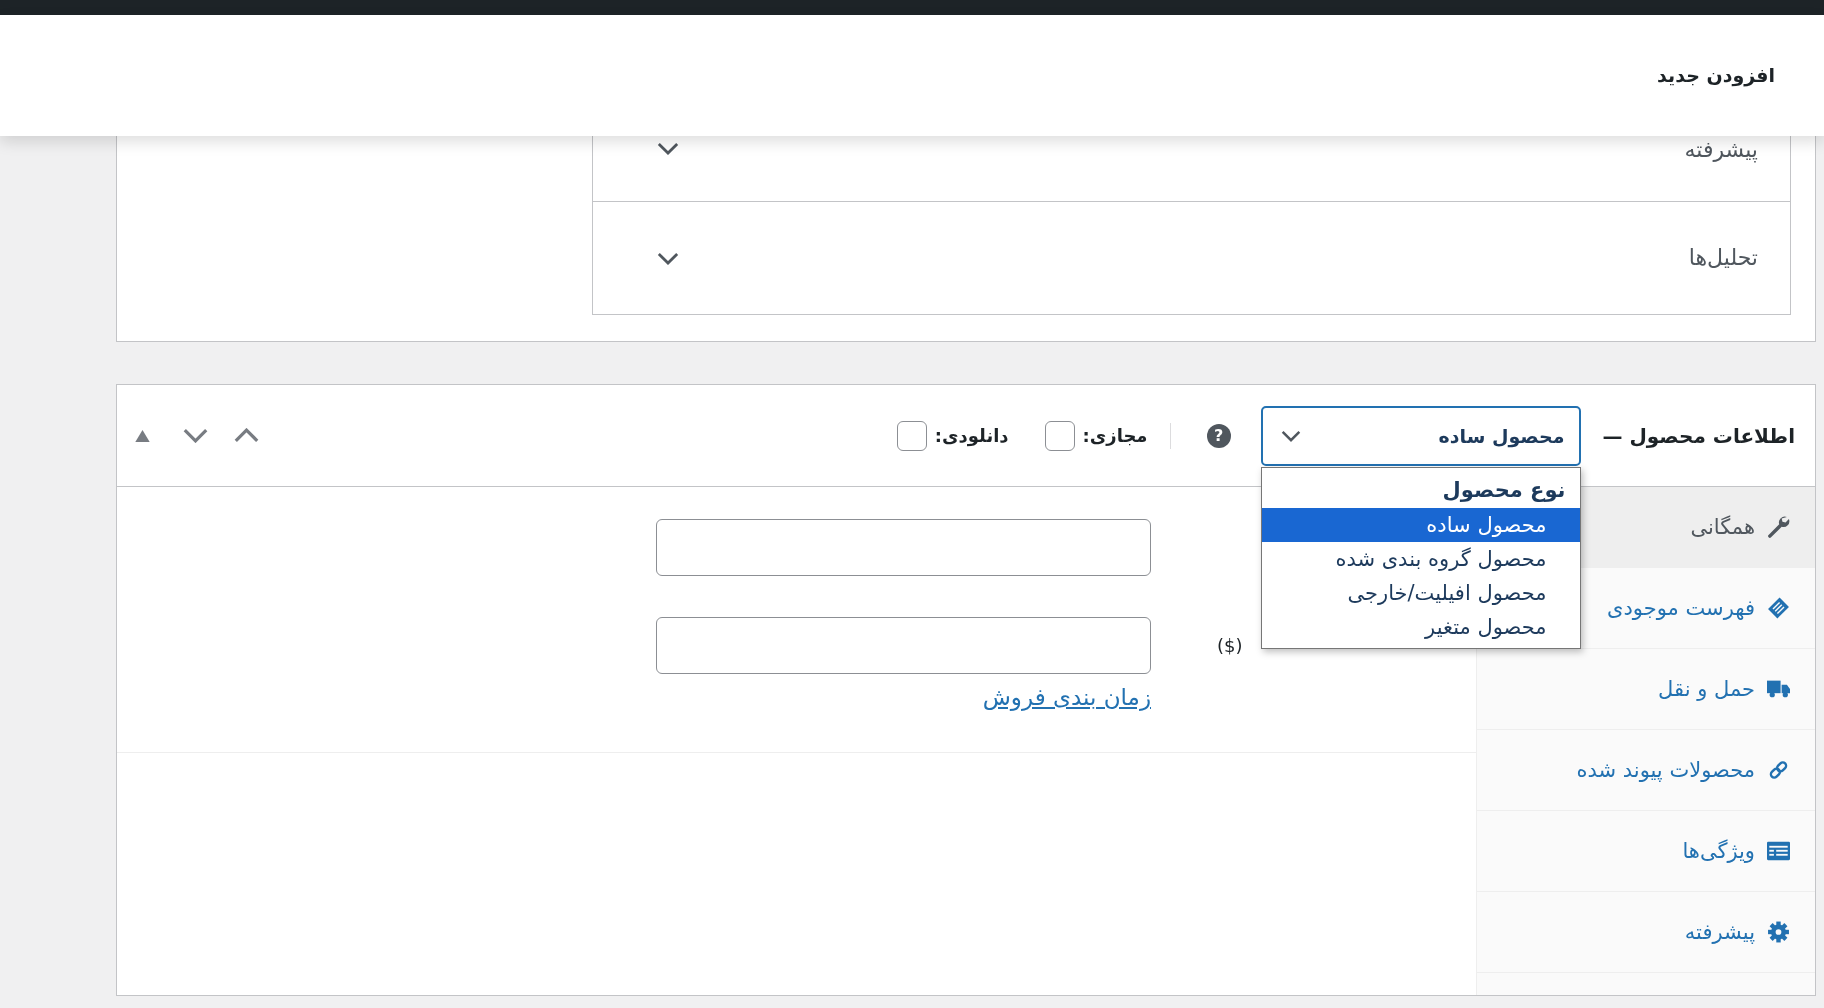  Describe the element at coordinates (1778, 608) in the screenshot. I see `tag-icon` at that location.